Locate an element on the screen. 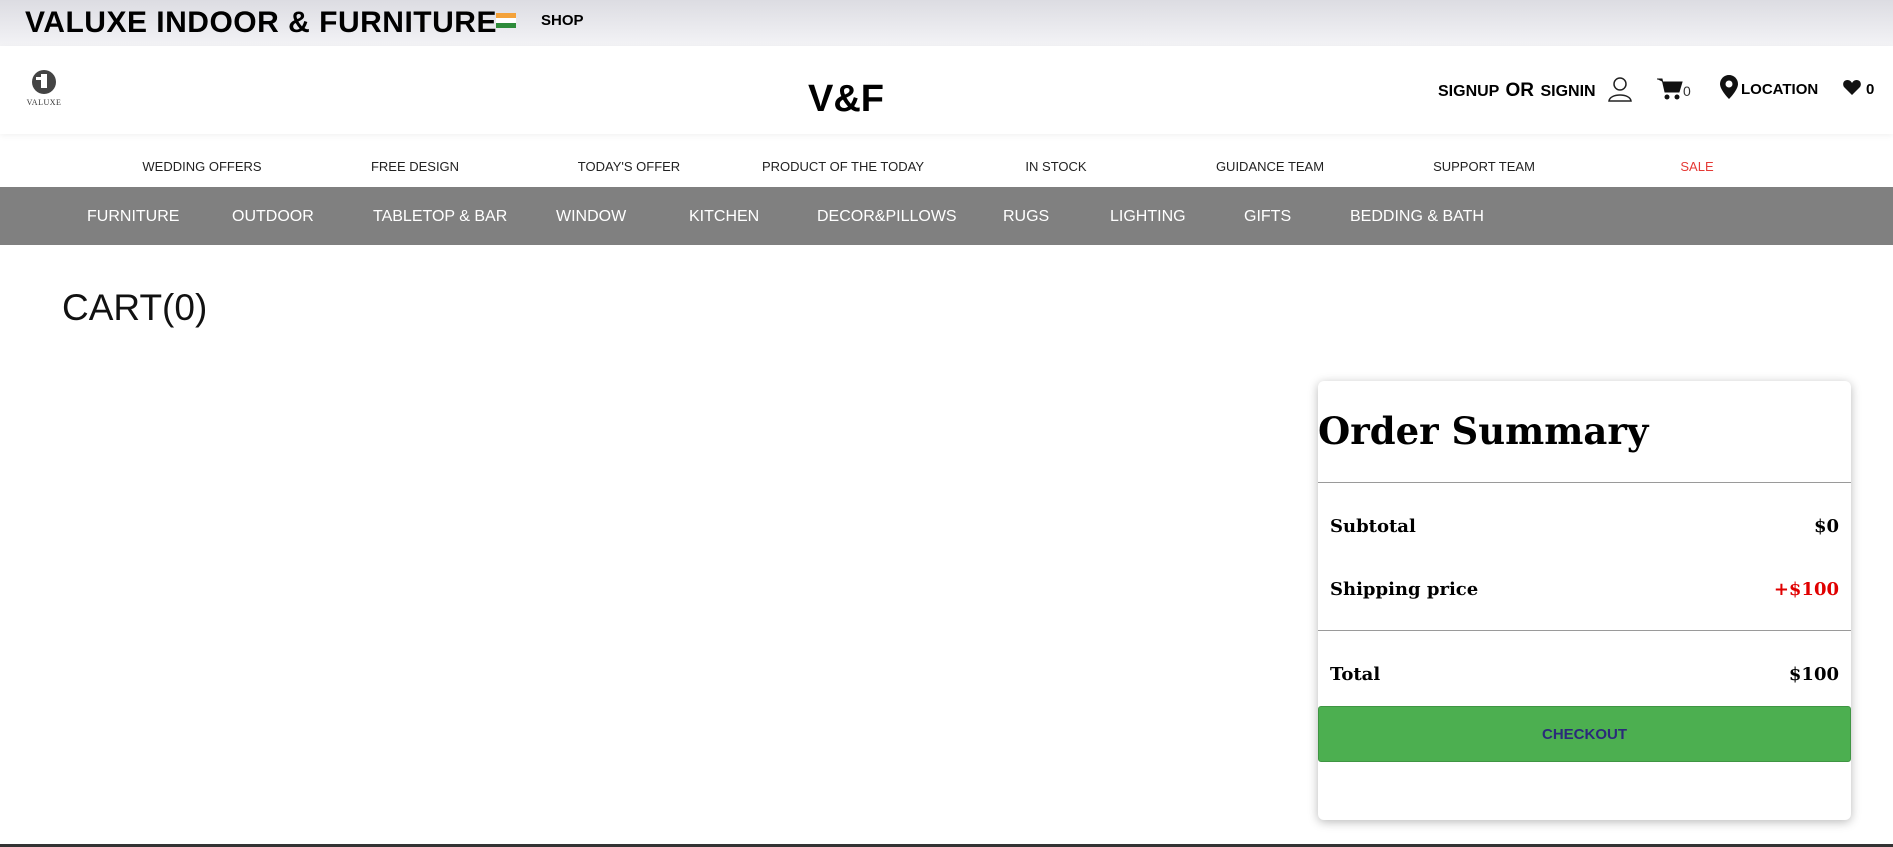 The height and width of the screenshot is (847, 1893). signup-label: SIGNUP is located at coordinates (1468, 91).